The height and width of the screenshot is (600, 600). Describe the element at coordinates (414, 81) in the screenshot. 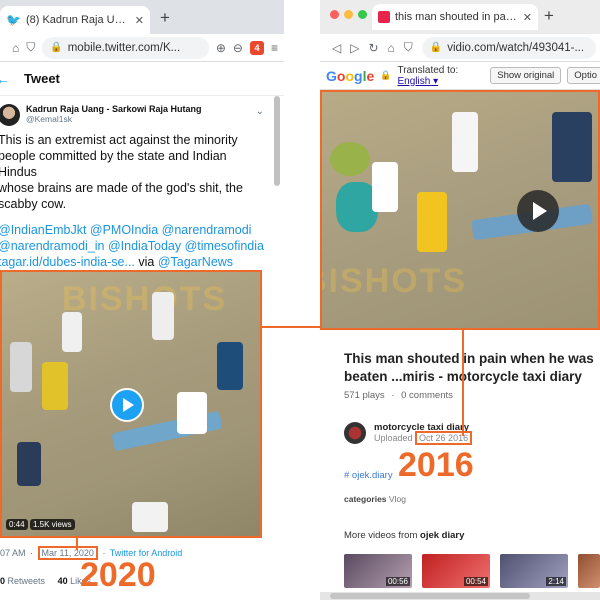

I see `language-value: English` at that location.